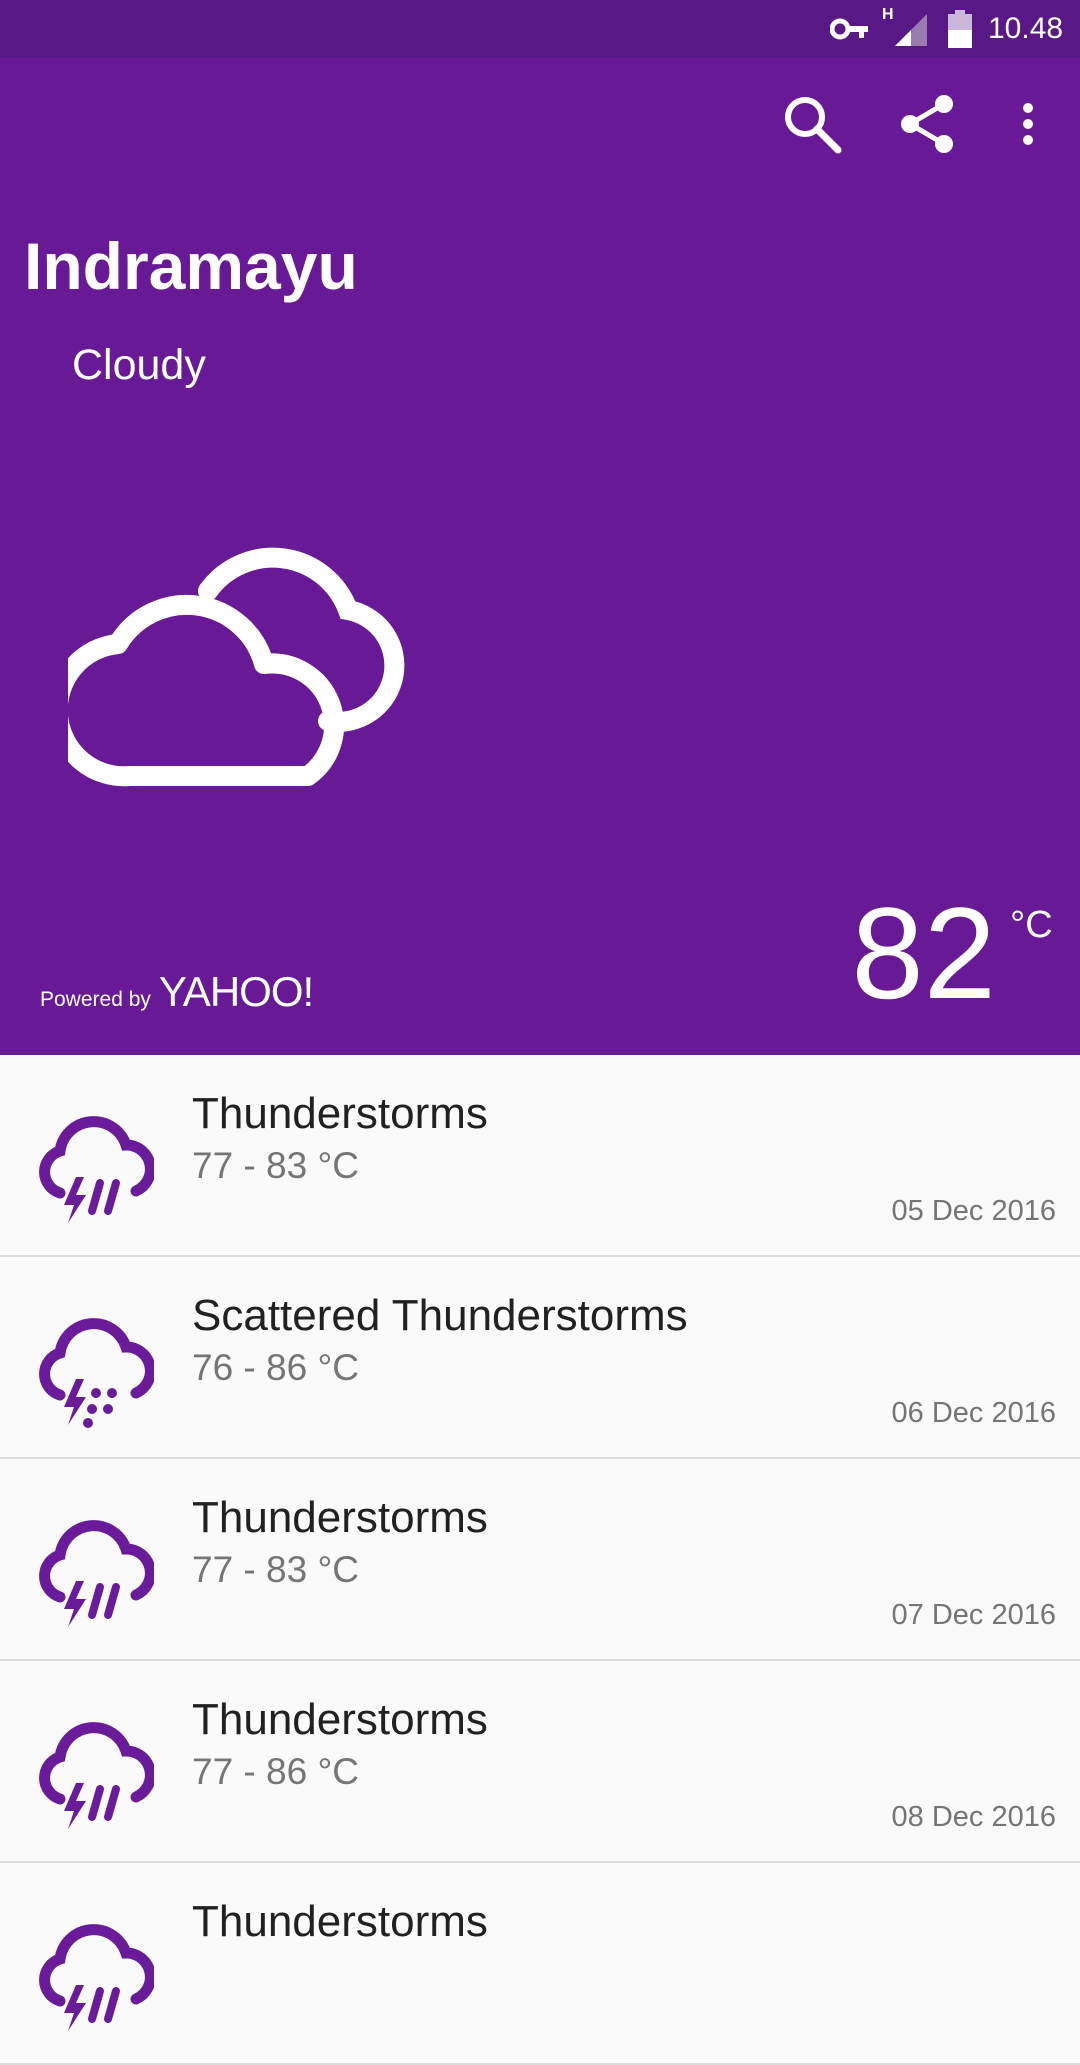 Image resolution: width=1080 pixels, height=2065 pixels. What do you see at coordinates (191, 266) in the screenshot?
I see `city-name: Indramayu` at bounding box center [191, 266].